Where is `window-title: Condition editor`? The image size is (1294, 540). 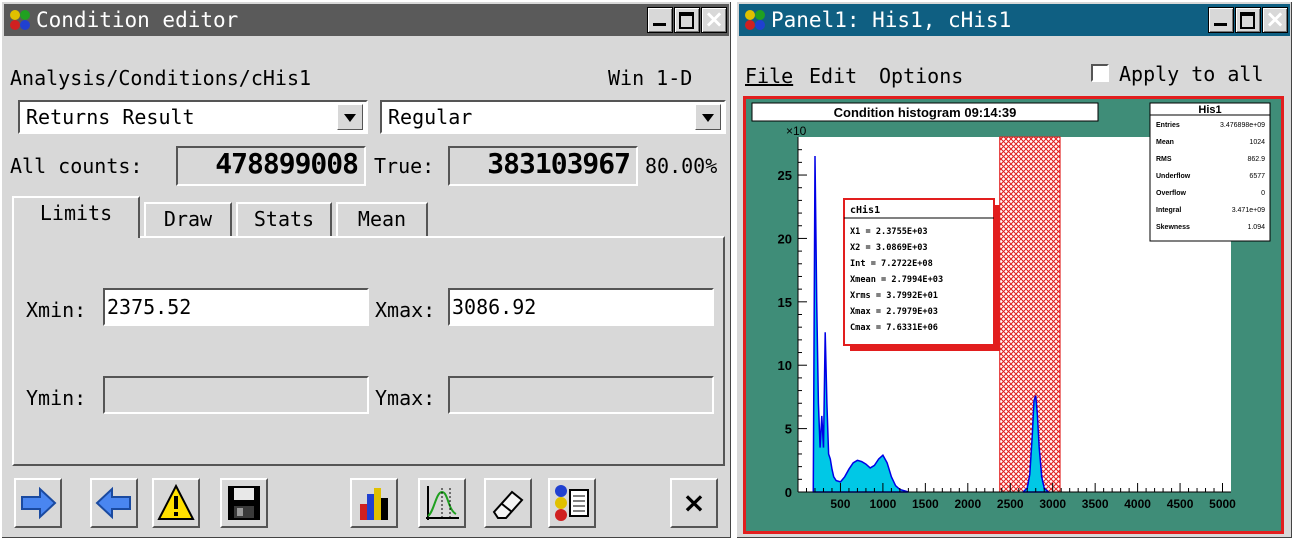
window-title: Condition editor is located at coordinates (137, 20).